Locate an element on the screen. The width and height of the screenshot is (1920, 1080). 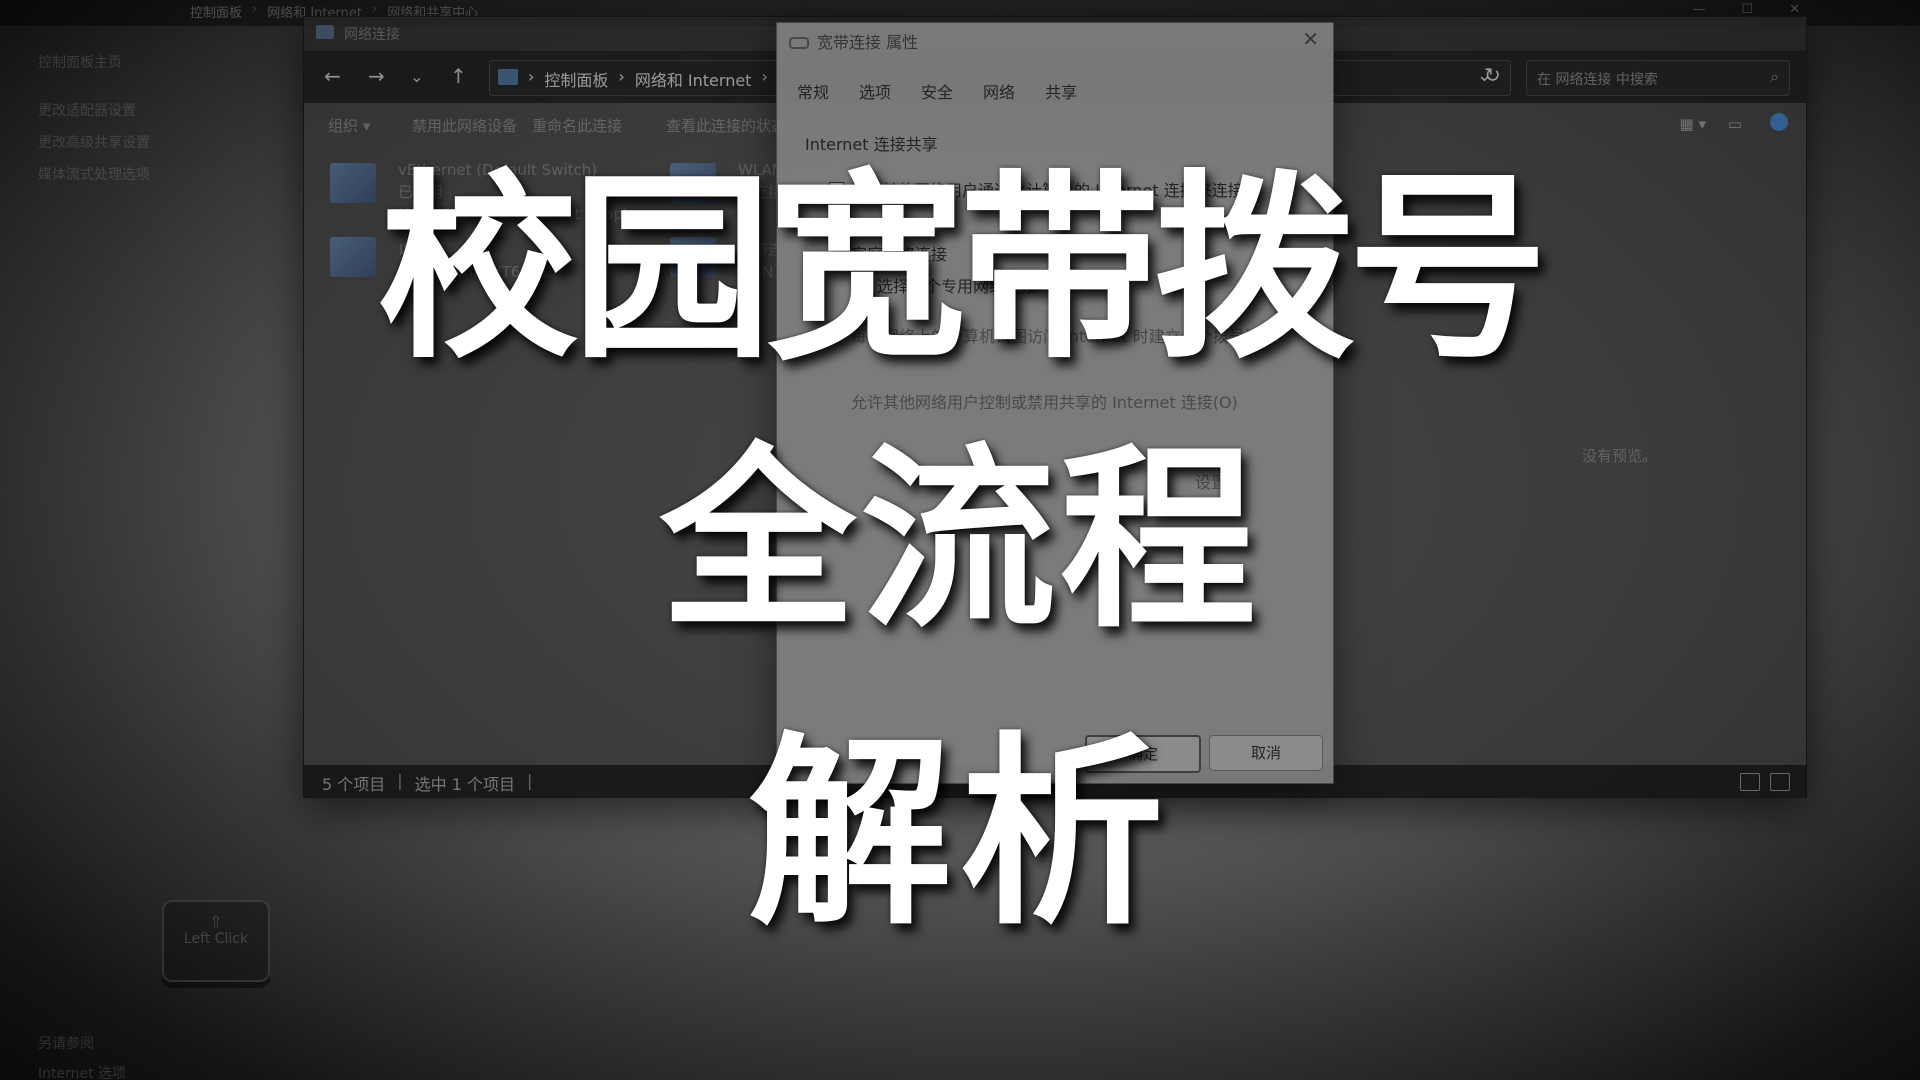
network-folder-icon is located at coordinates (325, 32).